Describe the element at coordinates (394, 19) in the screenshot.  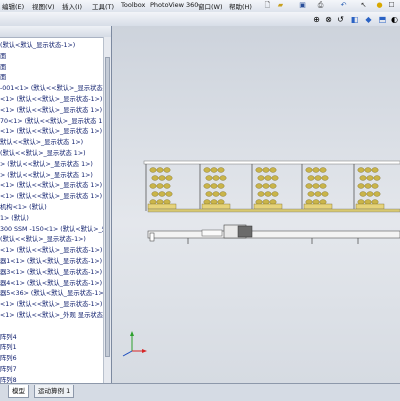
I see `hide-show-icon: ◐` at that location.